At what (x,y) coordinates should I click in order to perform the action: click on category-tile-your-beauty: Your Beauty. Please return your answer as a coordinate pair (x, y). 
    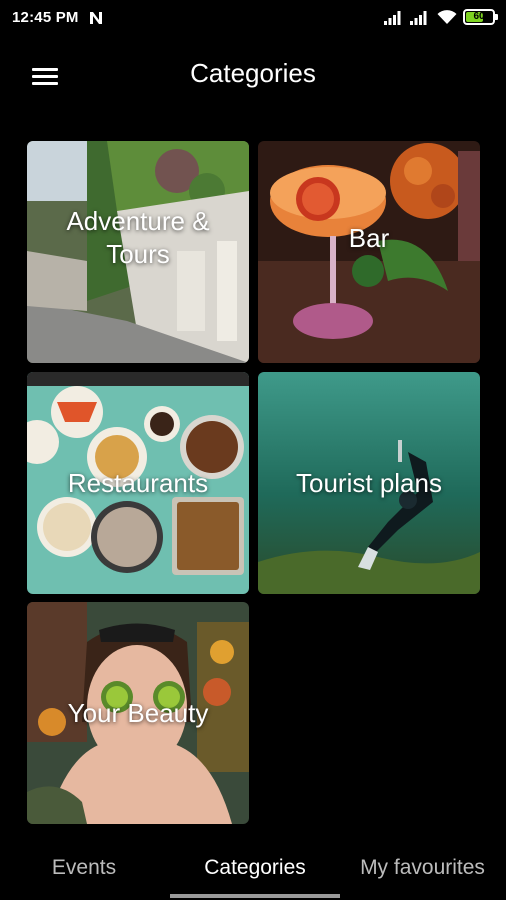
    Looking at the image, I should click on (138, 713).